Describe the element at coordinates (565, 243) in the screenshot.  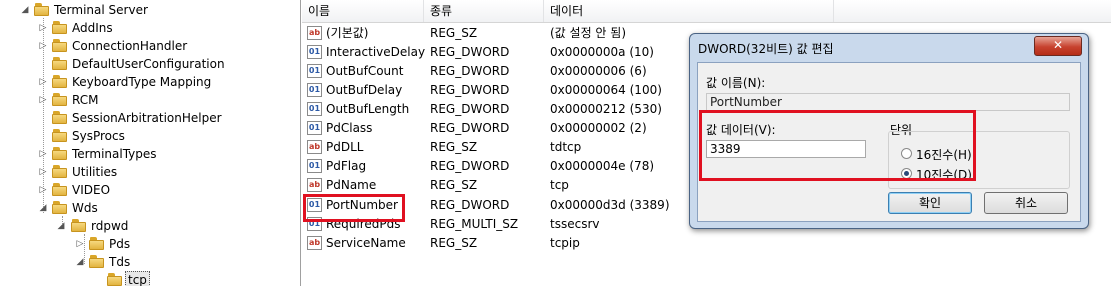
I see `value-data: tcpip` at that location.